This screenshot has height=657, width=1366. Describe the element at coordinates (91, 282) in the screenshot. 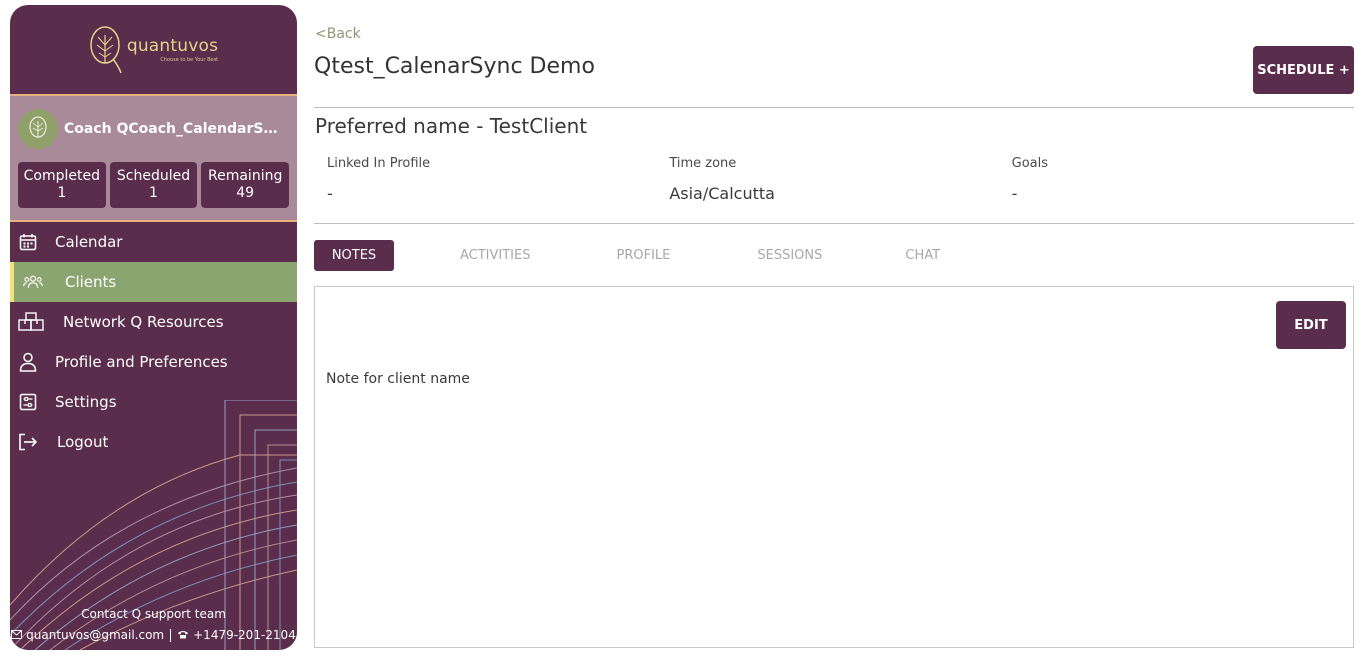

I see `sidebar-item-label: Clients` at that location.